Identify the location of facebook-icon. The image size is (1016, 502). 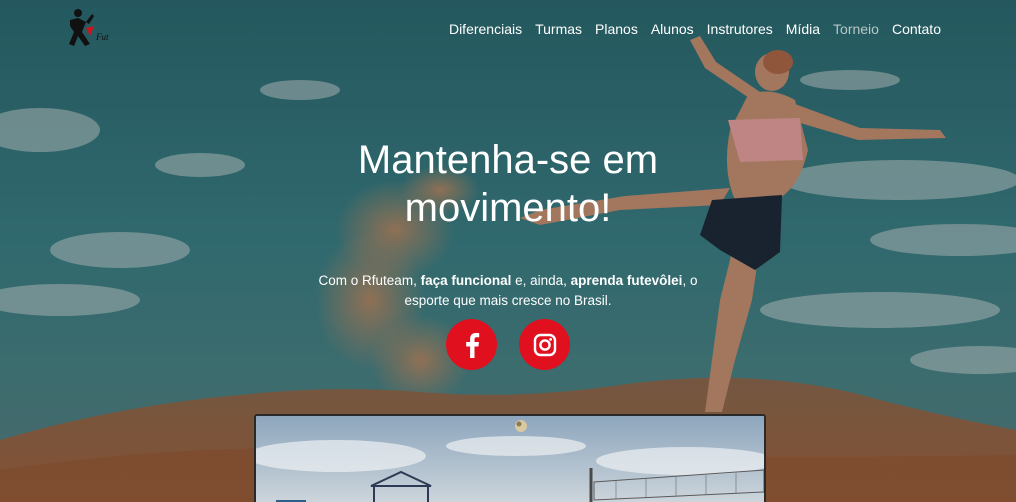
(472, 345).